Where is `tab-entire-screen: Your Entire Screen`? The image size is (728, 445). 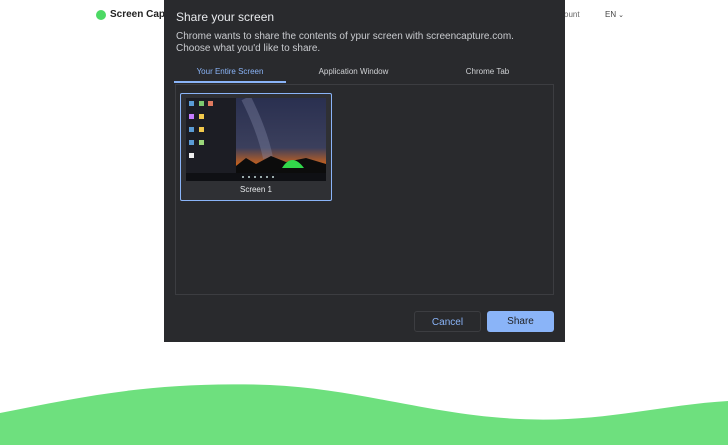
tab-entire-screen: Your Entire Screen is located at coordinates (230, 74).